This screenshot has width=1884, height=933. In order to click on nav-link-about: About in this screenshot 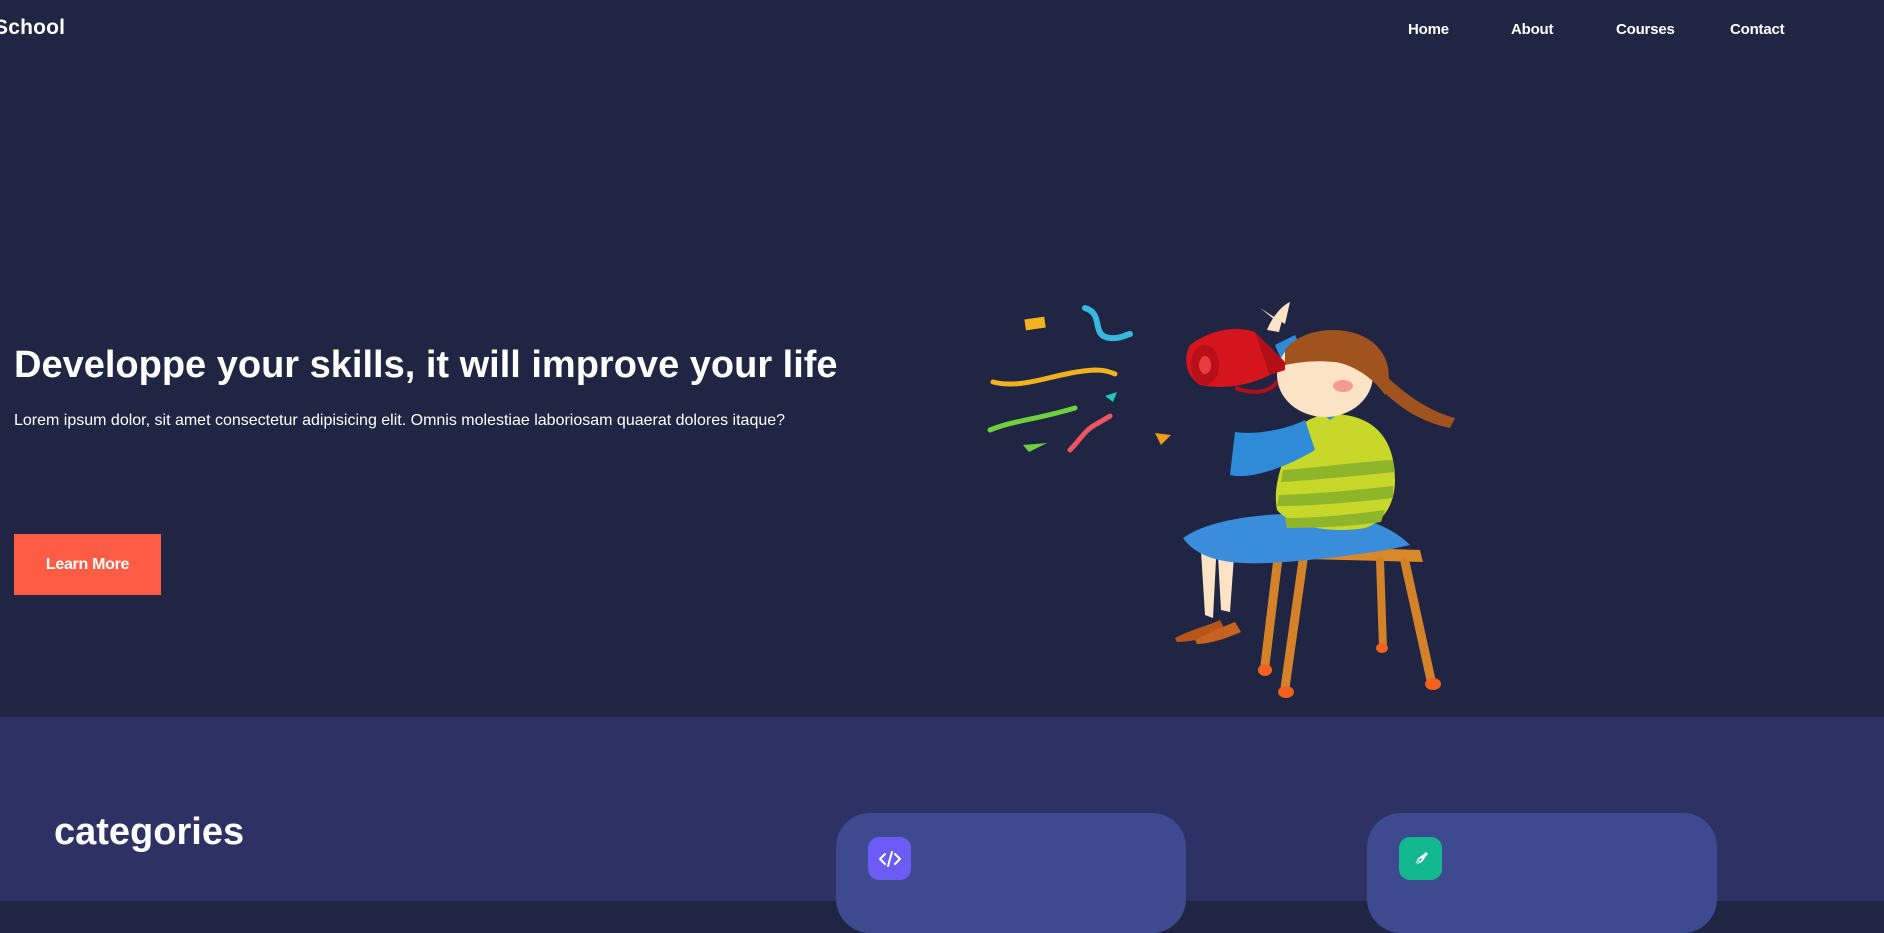, I will do `click(1532, 29)`.